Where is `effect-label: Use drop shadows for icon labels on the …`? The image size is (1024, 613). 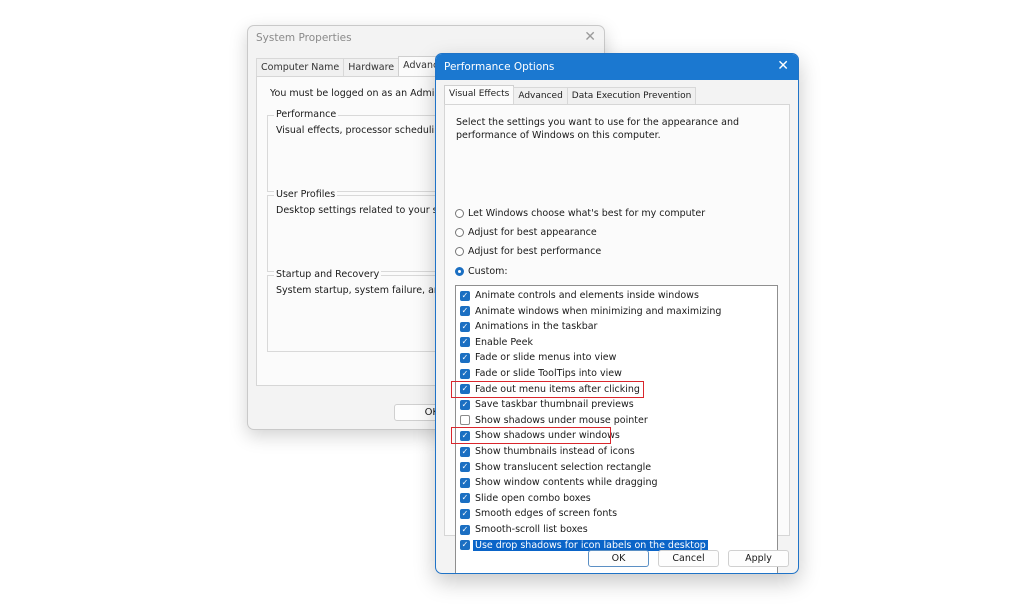 effect-label: Use drop shadows for icon labels on the … is located at coordinates (590, 545).